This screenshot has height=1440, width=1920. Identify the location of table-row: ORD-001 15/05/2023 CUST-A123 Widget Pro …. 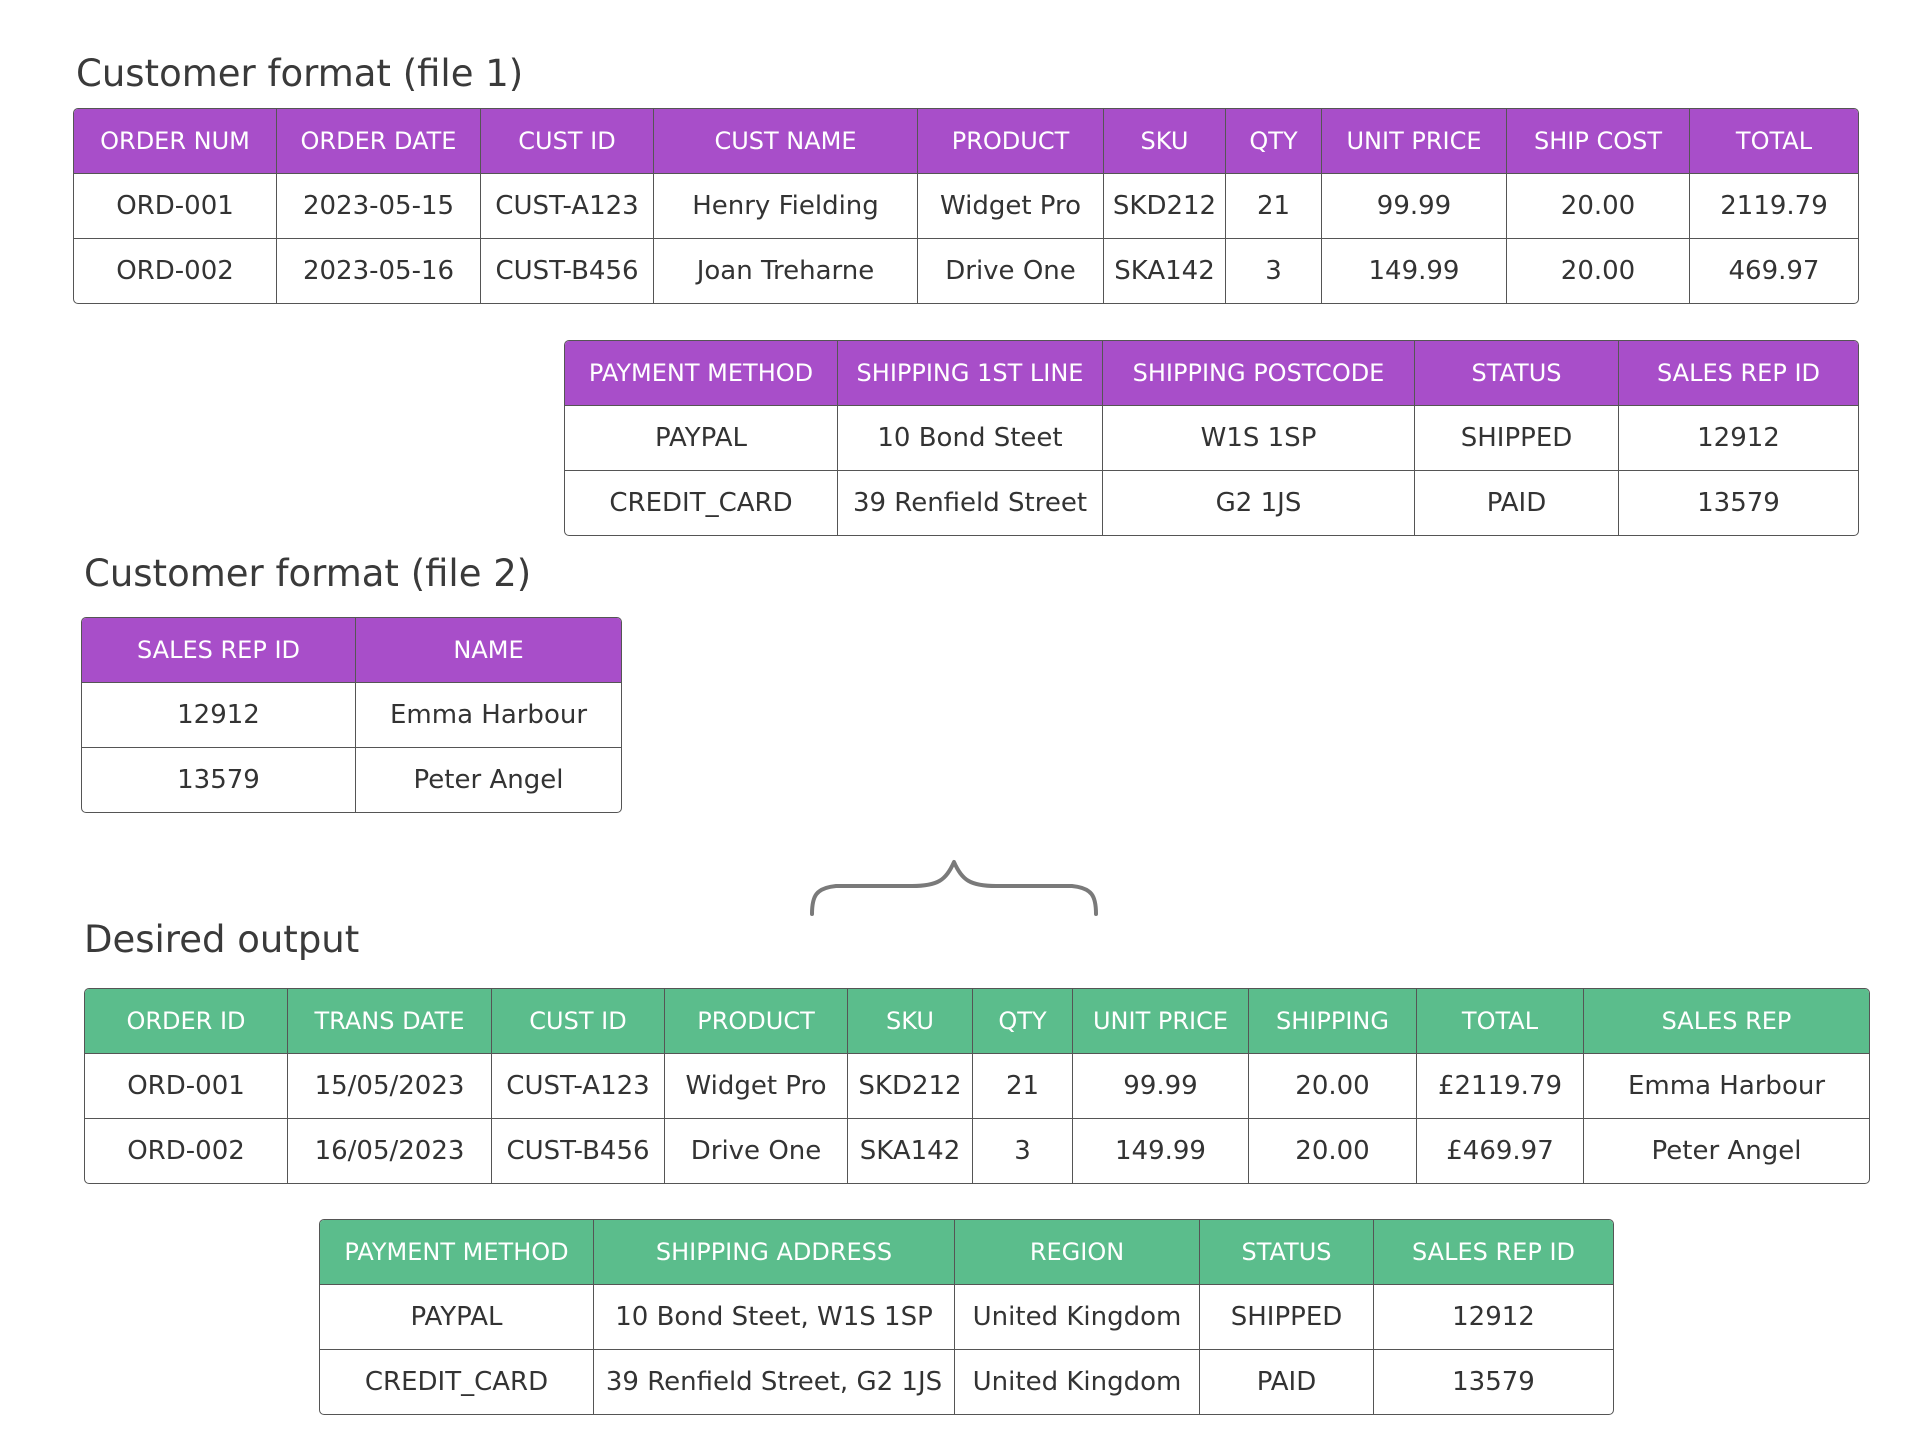
(977, 1085).